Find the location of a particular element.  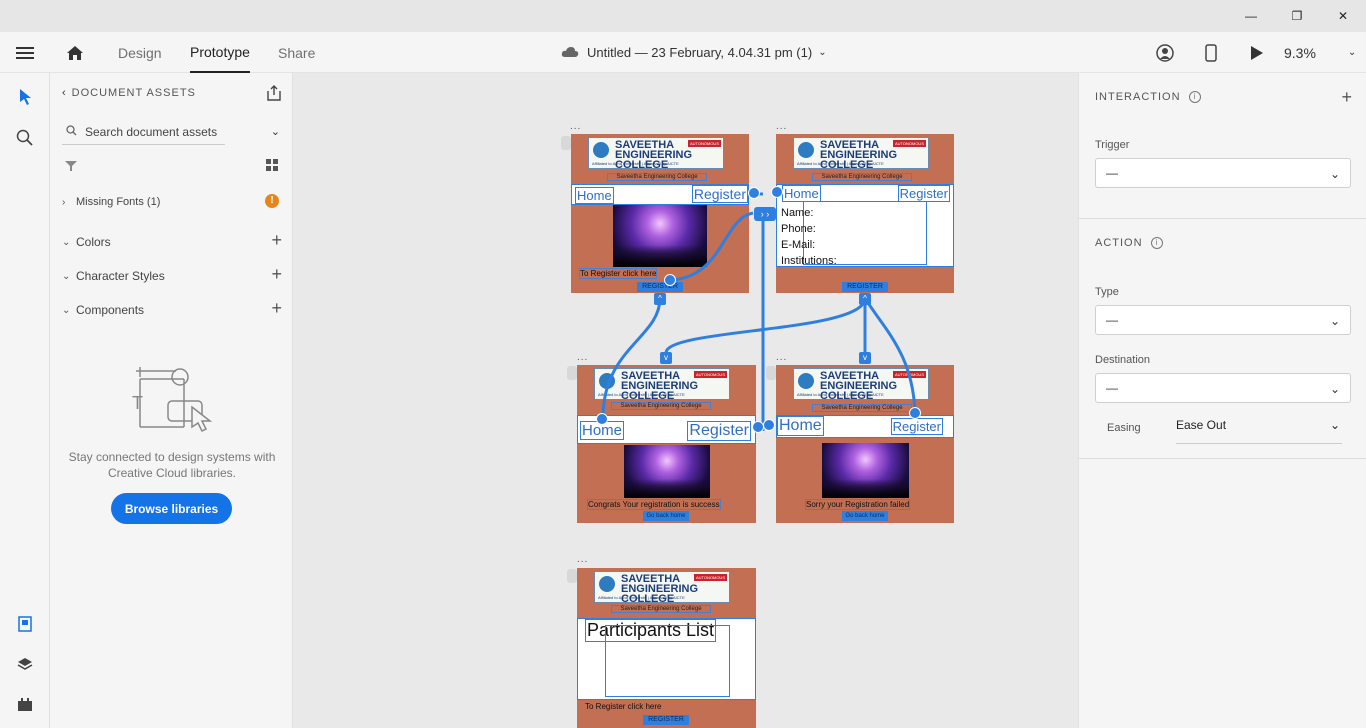

hamburger-menu-icon is located at coordinates (25, 52).